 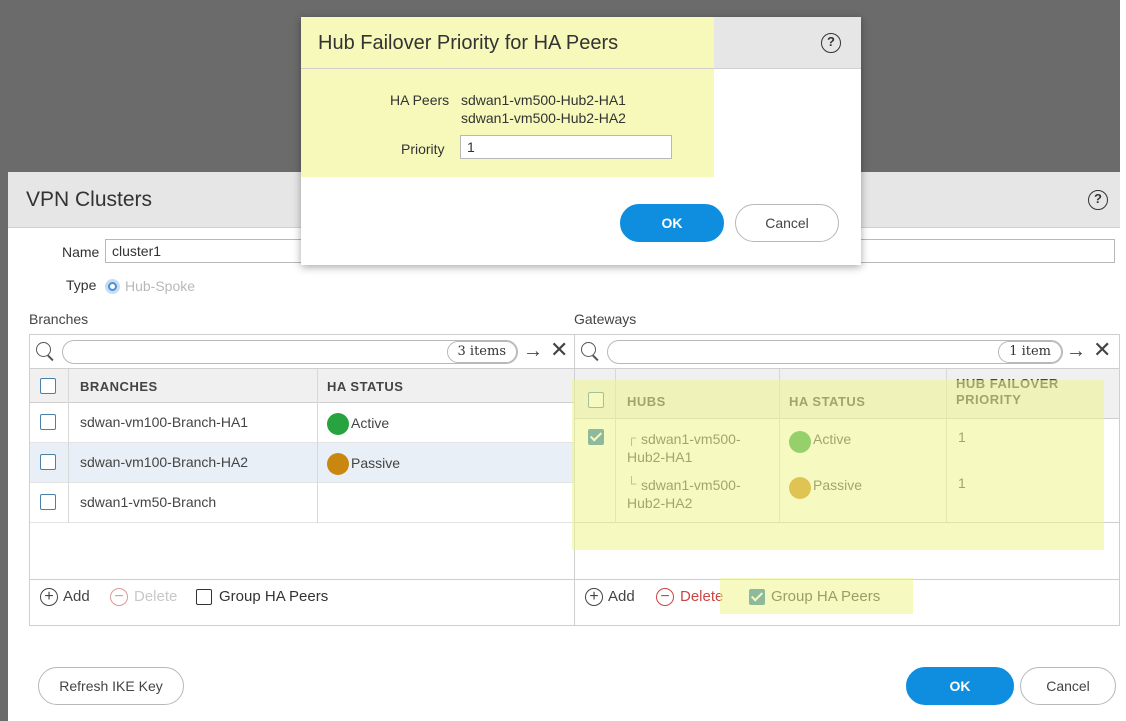 I want to click on branches-toolbar: 3 items → ✕, so click(x=302, y=352).